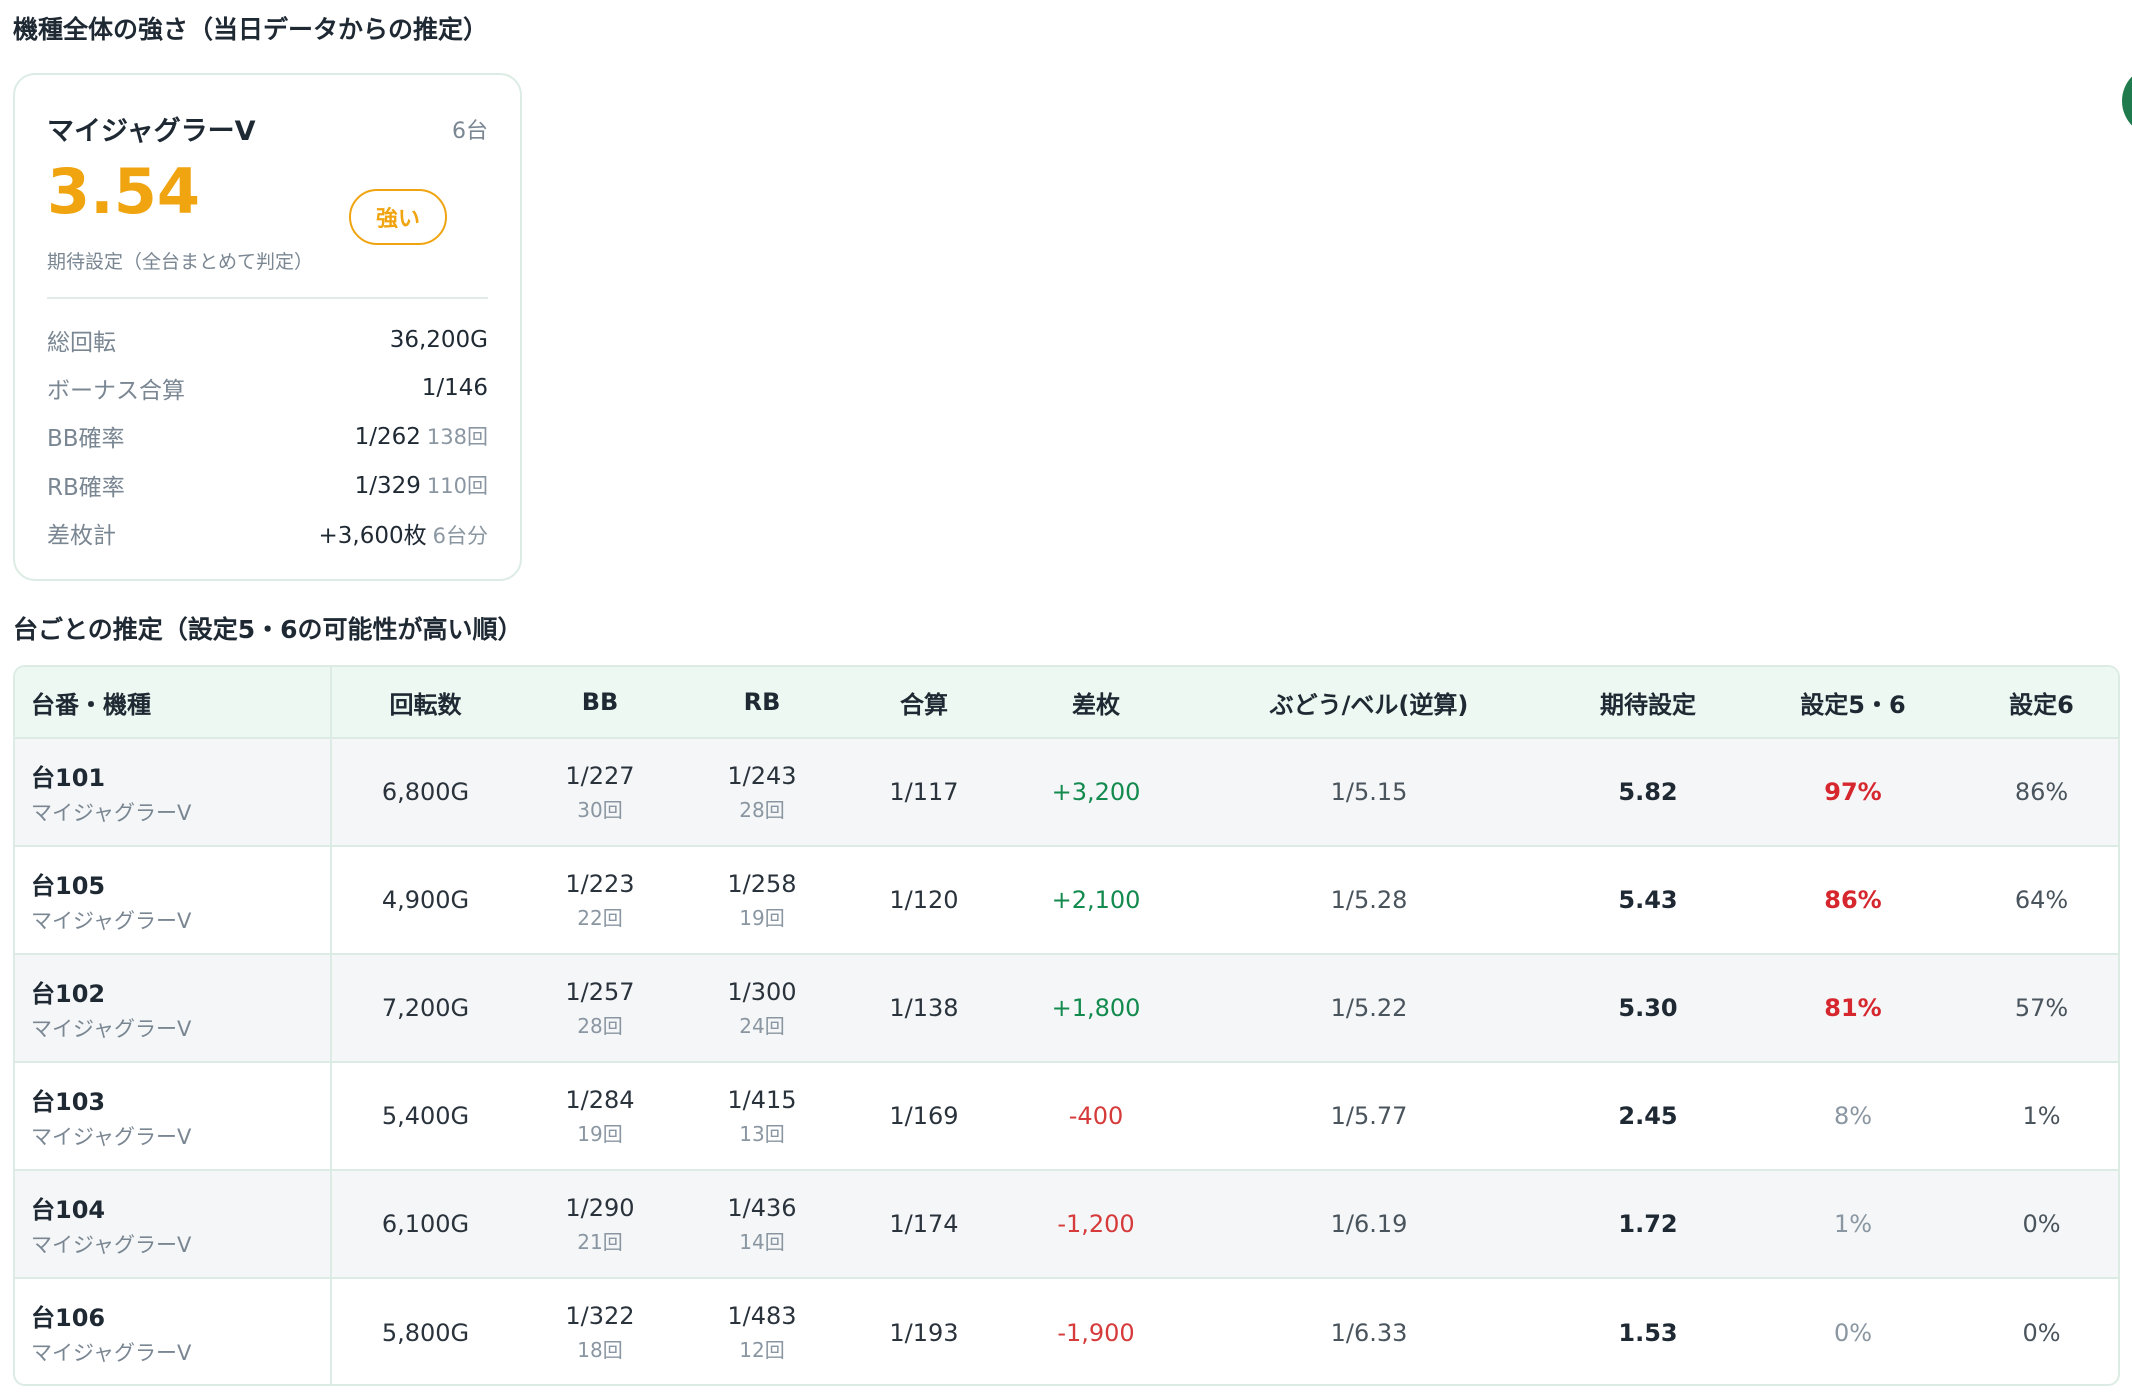 The width and height of the screenshot is (2132, 1398). I want to click on machine-id: 台105, so click(68, 885).